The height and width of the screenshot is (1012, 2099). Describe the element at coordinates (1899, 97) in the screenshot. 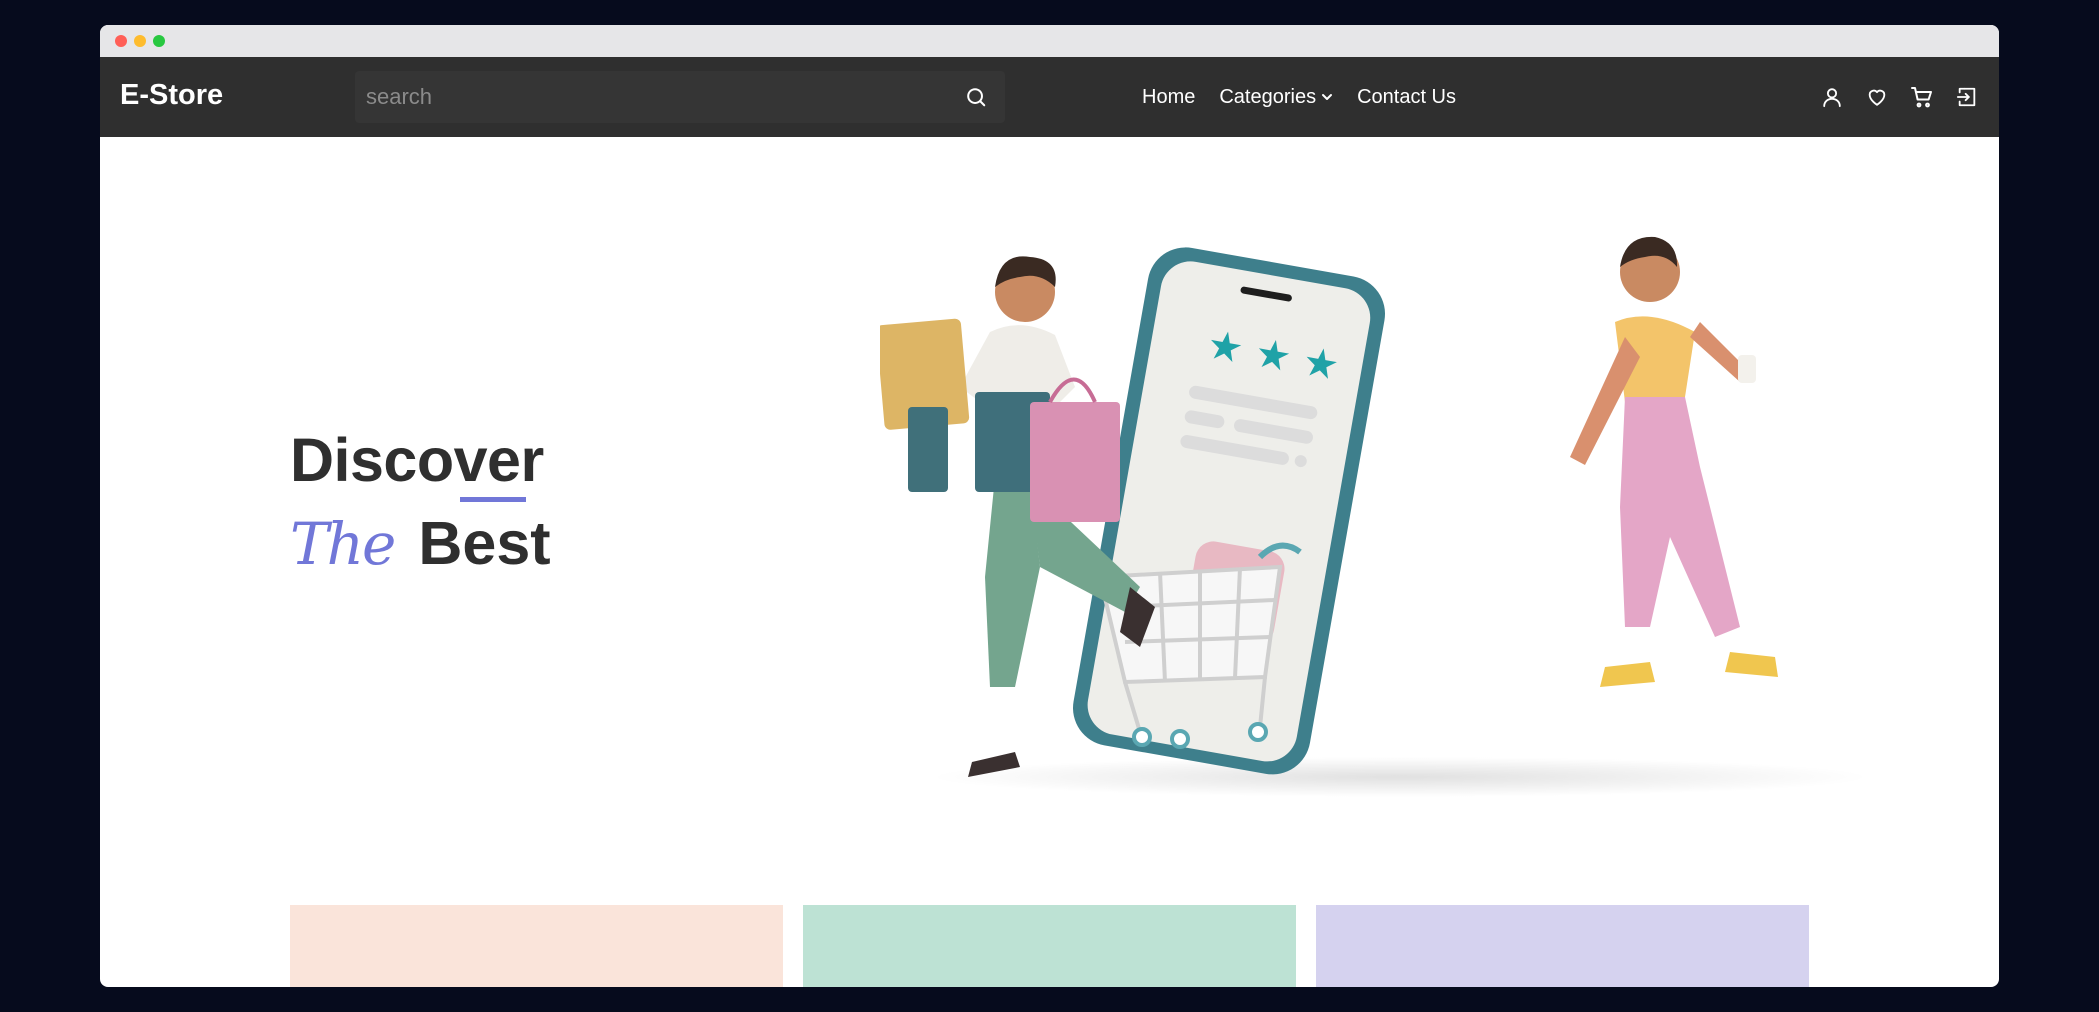

I see `nav-action-icons` at that location.